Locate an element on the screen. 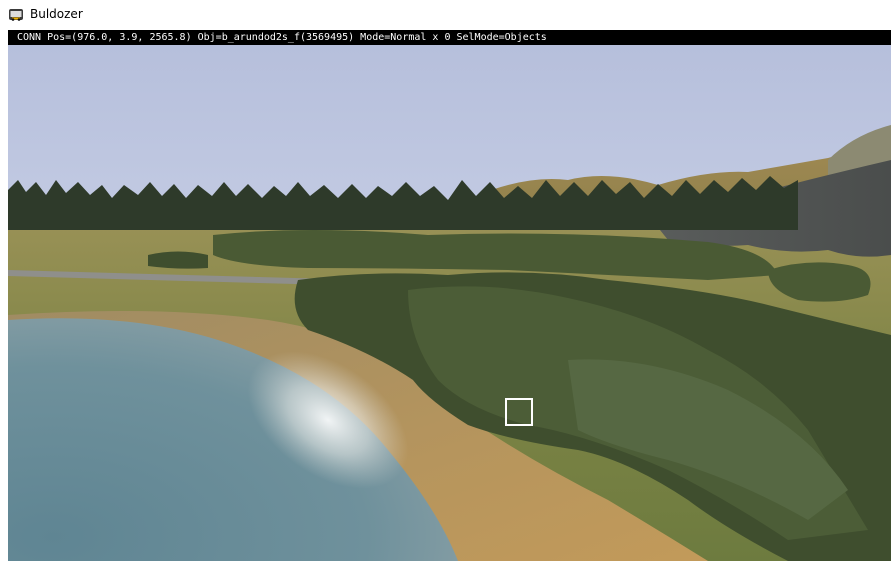 The image size is (891, 561). title-bar: Buldozer is located at coordinates (445, 15).